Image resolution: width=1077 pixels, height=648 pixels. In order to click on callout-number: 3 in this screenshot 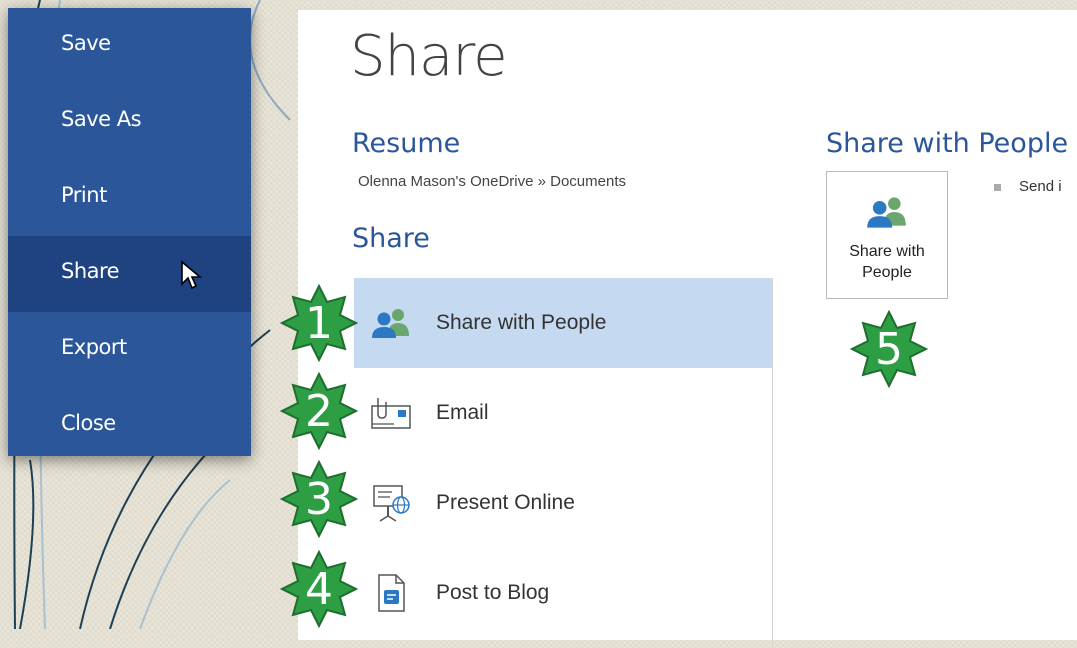, I will do `click(319, 499)`.